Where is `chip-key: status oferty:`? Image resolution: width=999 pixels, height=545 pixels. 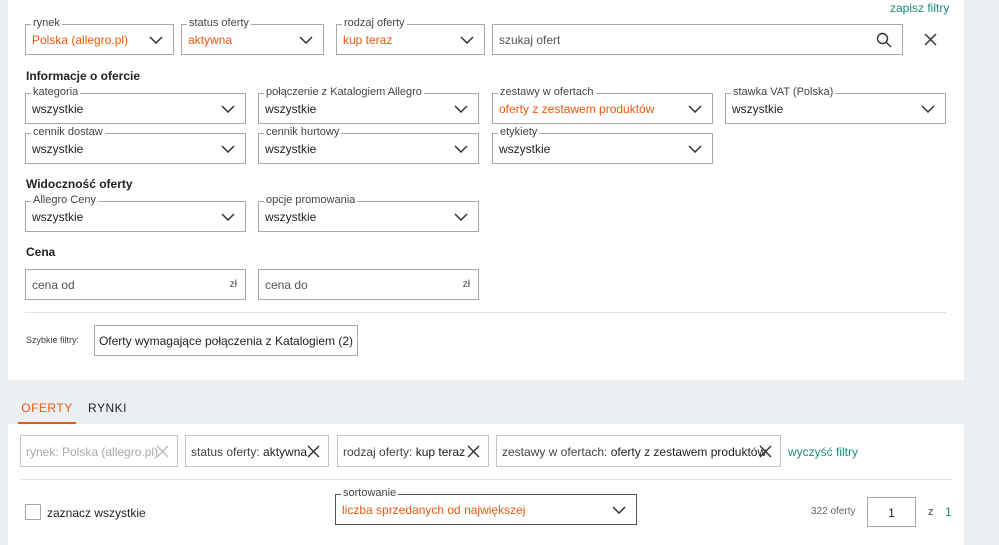 chip-key: status oferty: is located at coordinates (225, 452).